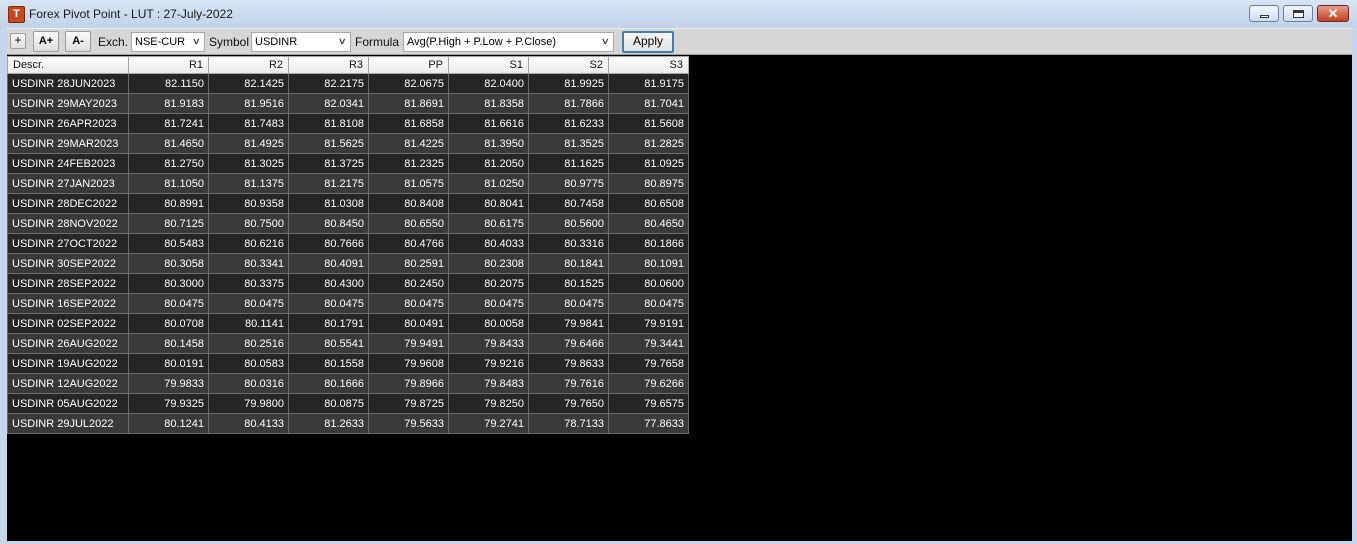 This screenshot has width=1357, height=544. What do you see at coordinates (408, 163) in the screenshot?
I see `cell-pp: 81.2325` at bounding box center [408, 163].